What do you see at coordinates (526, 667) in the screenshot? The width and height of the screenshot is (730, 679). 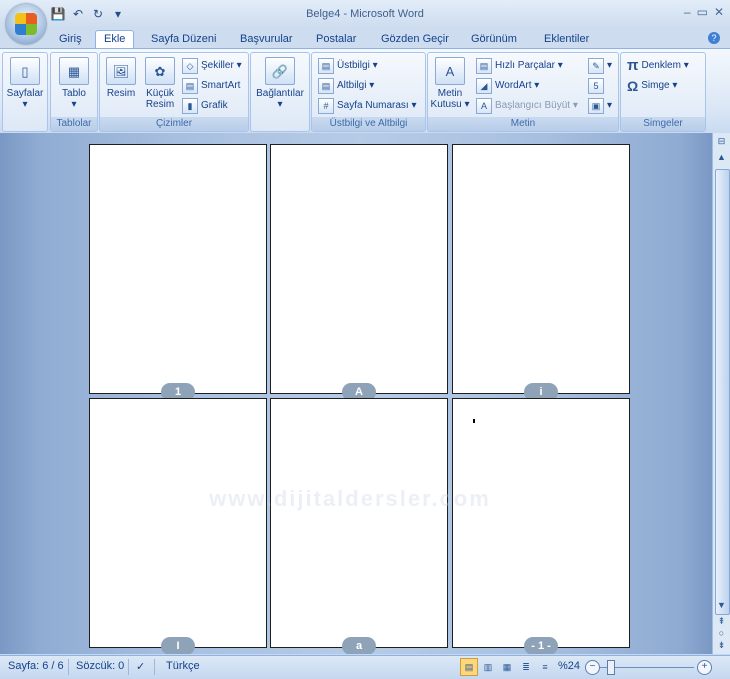 I see `outline-icon: ≣` at bounding box center [526, 667].